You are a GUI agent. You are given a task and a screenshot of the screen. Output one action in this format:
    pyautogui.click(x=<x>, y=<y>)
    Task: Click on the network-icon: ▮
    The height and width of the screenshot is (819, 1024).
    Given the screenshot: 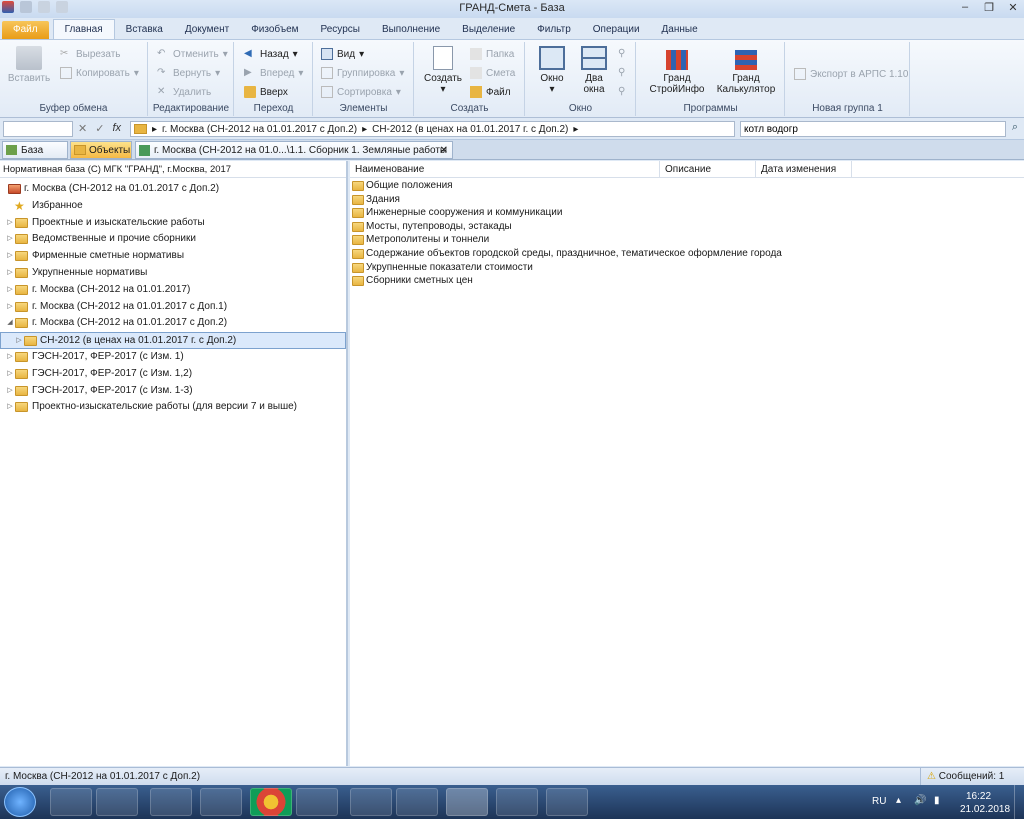 What is the action you would take?
    pyautogui.click(x=937, y=800)
    